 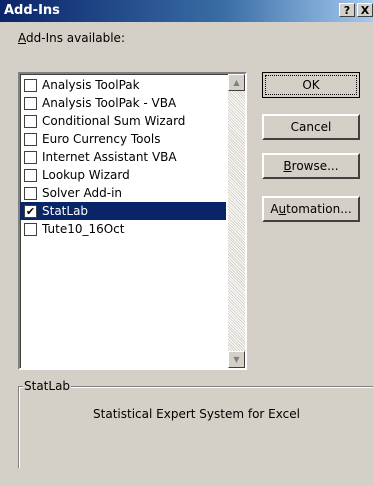 What do you see at coordinates (186, 11) in the screenshot?
I see `title-bar: Add-Ins ? X` at bounding box center [186, 11].